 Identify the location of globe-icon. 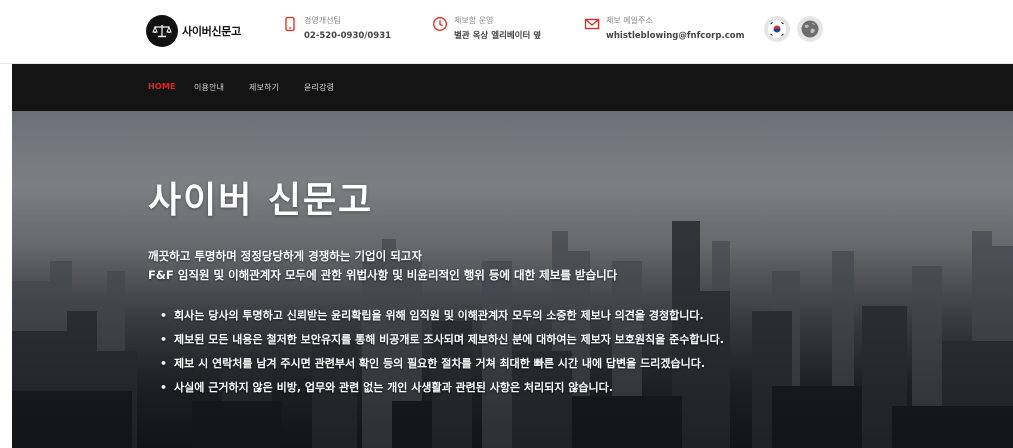
(810, 29).